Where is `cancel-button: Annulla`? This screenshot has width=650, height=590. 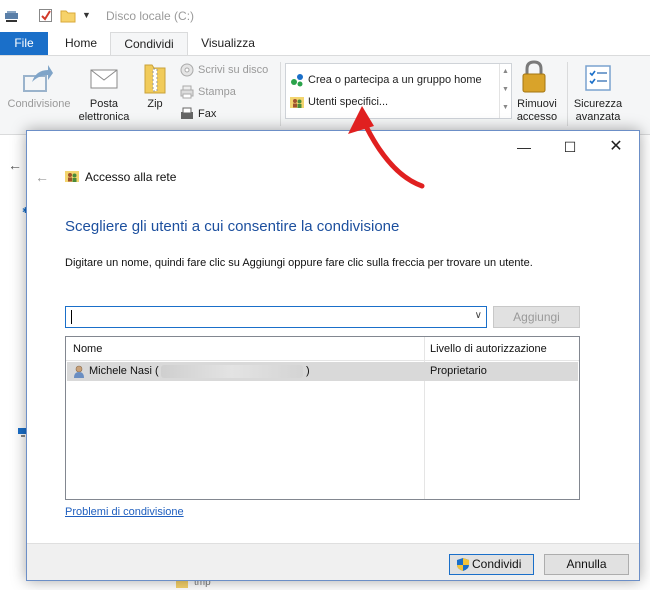
cancel-button: Annulla is located at coordinates (586, 564).